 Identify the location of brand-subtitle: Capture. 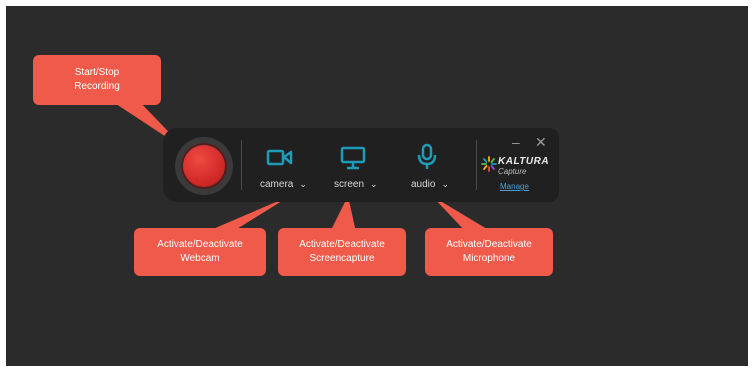
(512, 171).